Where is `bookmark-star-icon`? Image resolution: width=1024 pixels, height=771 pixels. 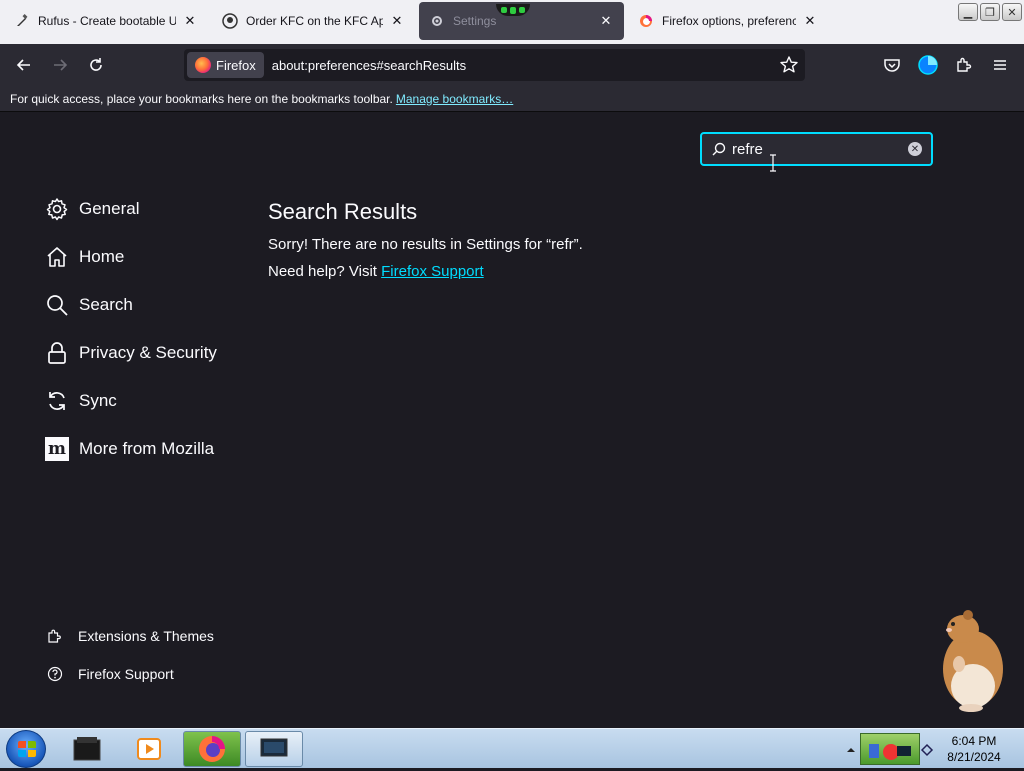
bookmark-star-icon is located at coordinates (789, 65).